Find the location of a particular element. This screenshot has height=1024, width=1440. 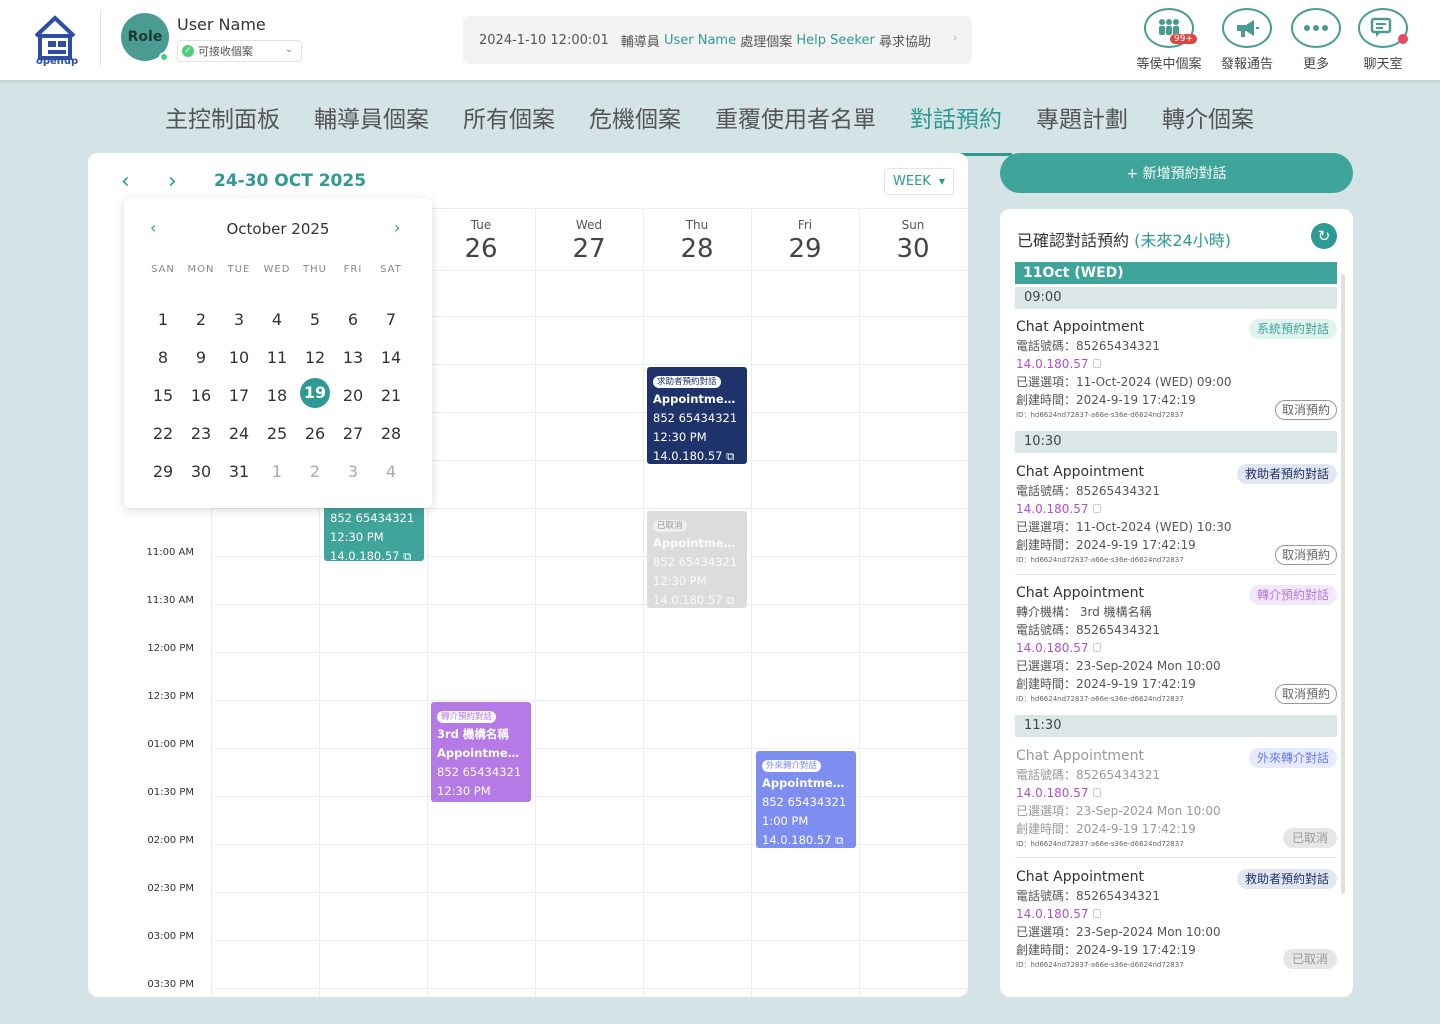

day-cell: 5 is located at coordinates (315, 320).